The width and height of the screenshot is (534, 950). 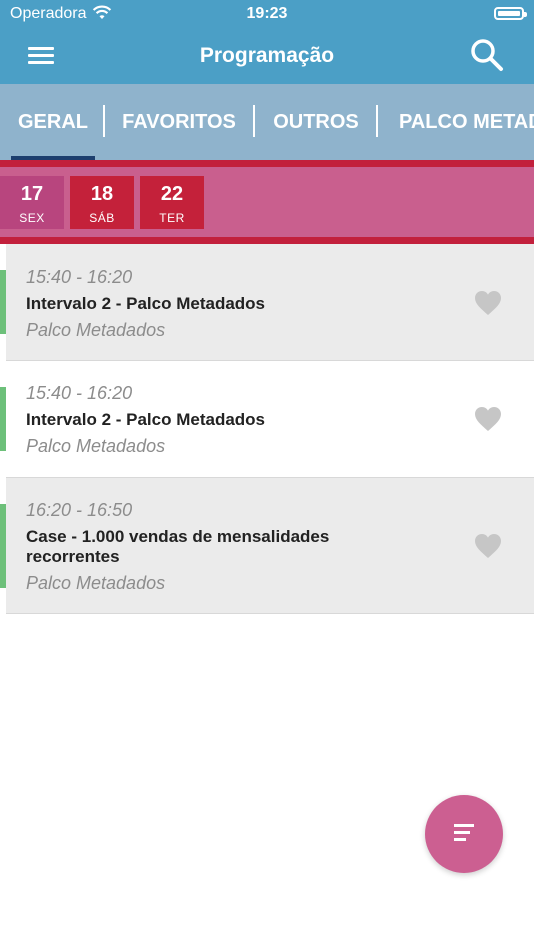 I want to click on category-tabs: GERAL FAVORITOS OUTROS PALCO METADADOS, so click(x=267, y=122).